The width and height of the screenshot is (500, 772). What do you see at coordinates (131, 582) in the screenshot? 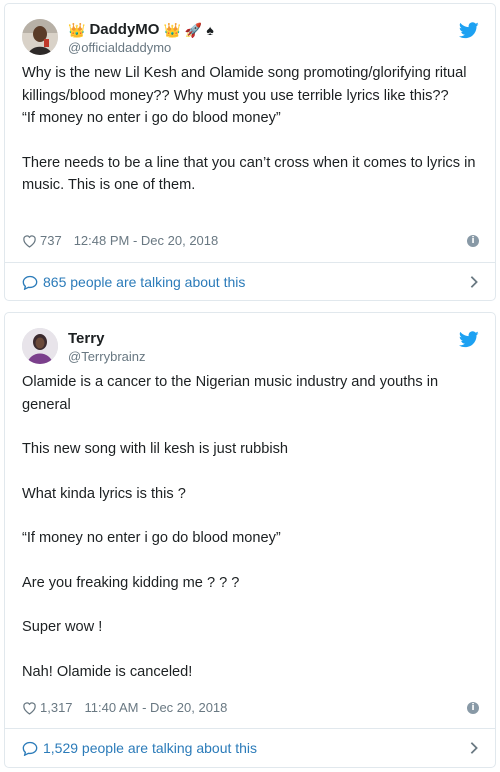
I see `tweet-paragraph: Are you freaking kidding me ? ? ?` at bounding box center [131, 582].